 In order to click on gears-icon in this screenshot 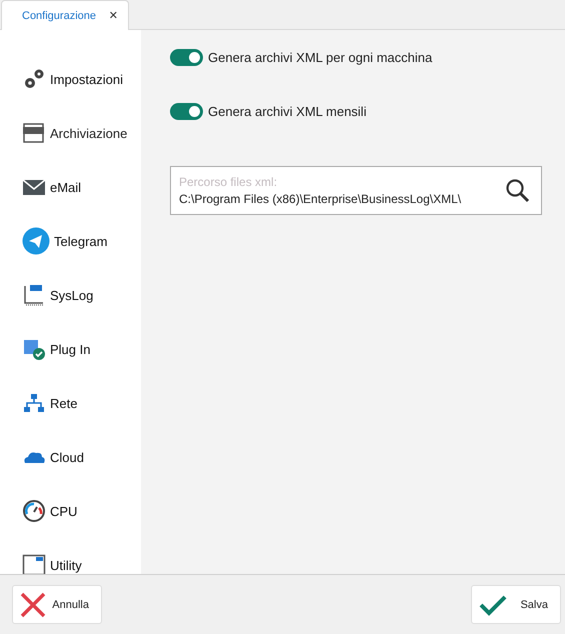, I will do `click(34, 79)`.